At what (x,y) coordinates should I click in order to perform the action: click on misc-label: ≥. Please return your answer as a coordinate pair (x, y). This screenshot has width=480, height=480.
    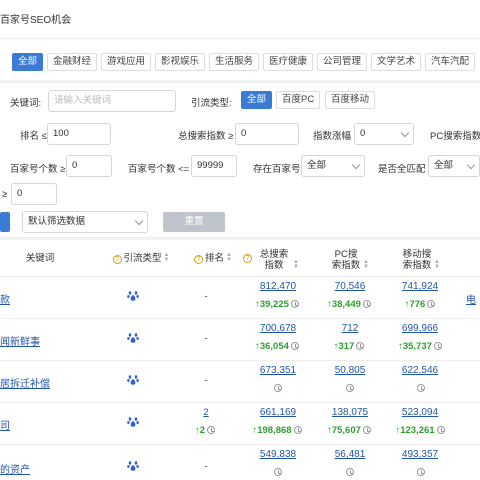
    Looking at the image, I should click on (5, 194).